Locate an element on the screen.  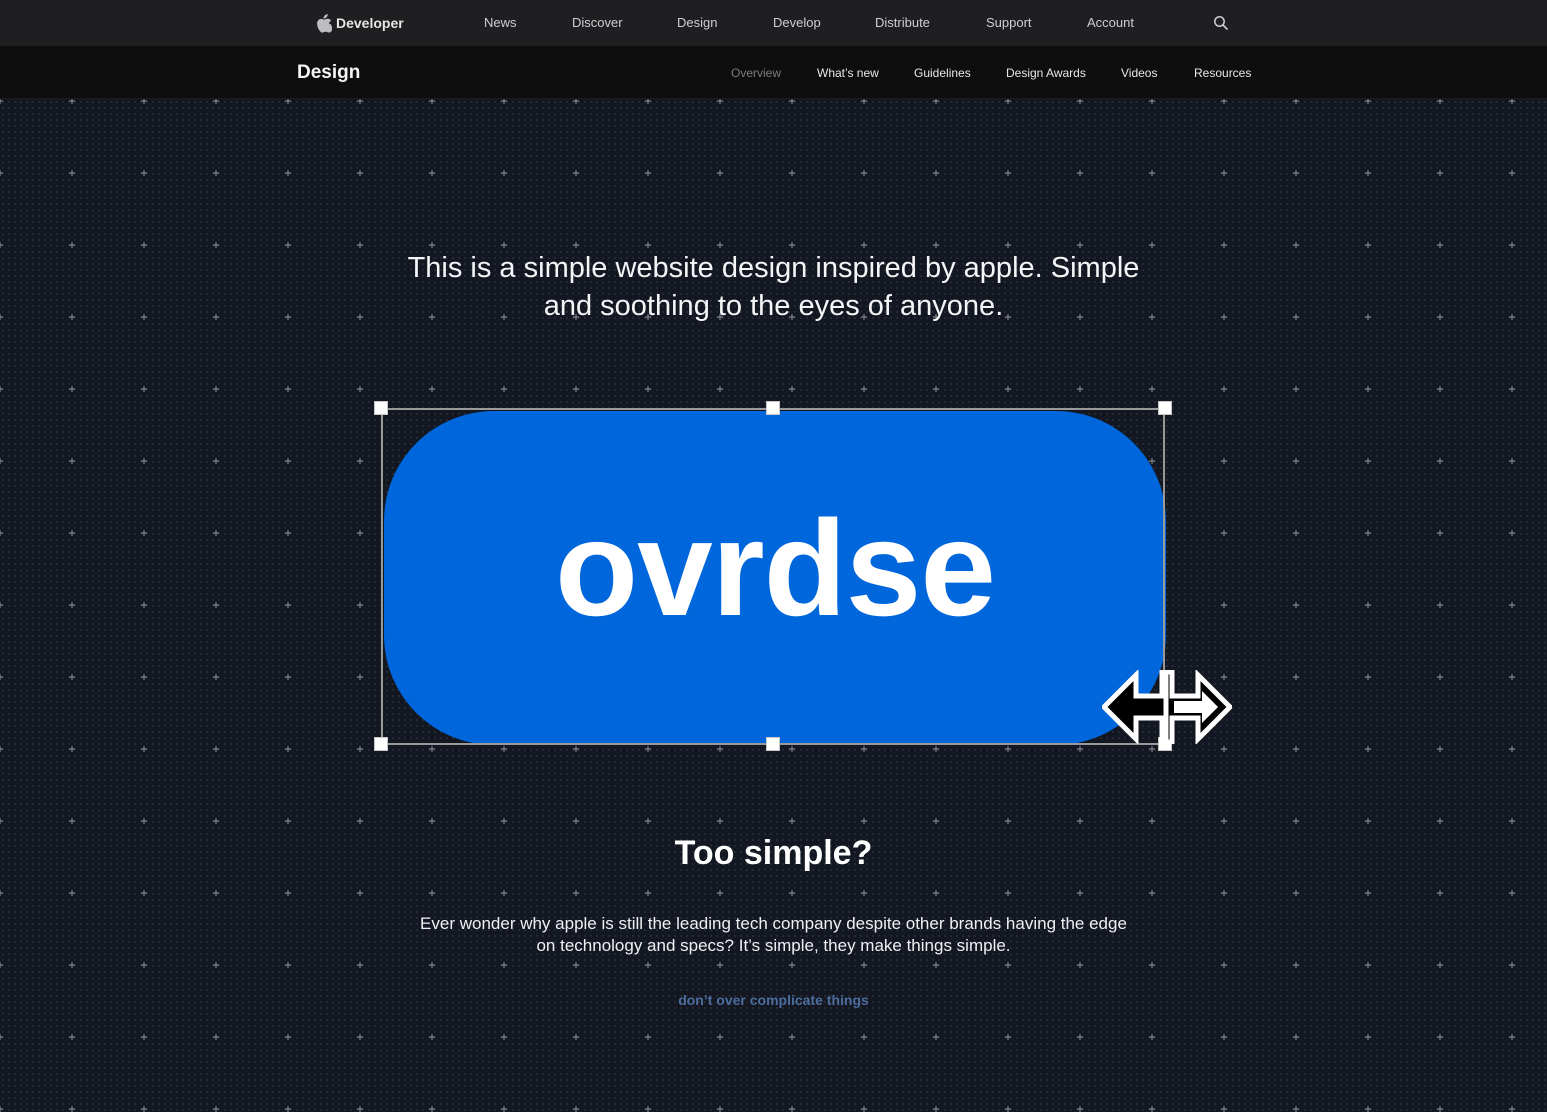
search-icon is located at coordinates (1221, 23).